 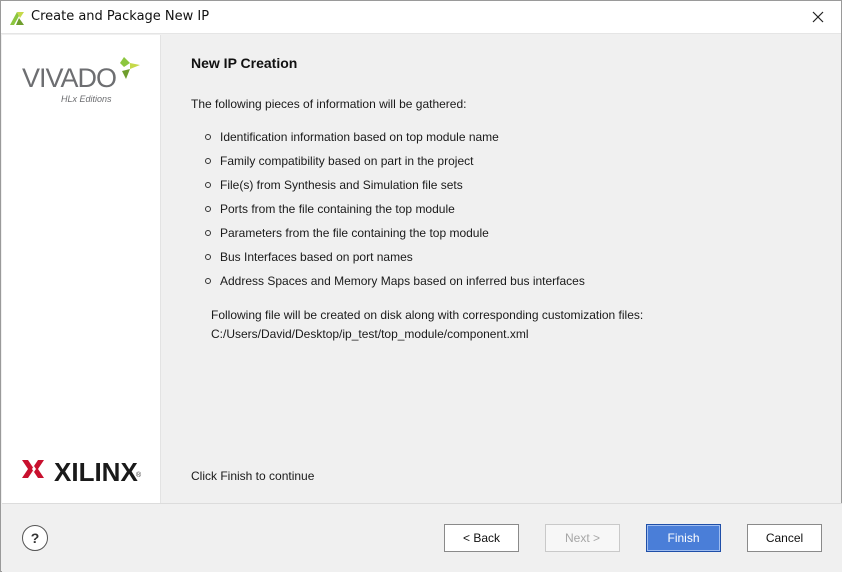 I want to click on finish-button-label: Finish, so click(x=683, y=538).